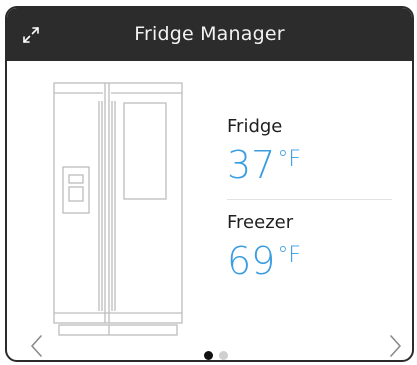 The height and width of the screenshot is (365, 417). Describe the element at coordinates (309, 162) in the screenshot. I see `fridge-temperature: 37°F` at that location.